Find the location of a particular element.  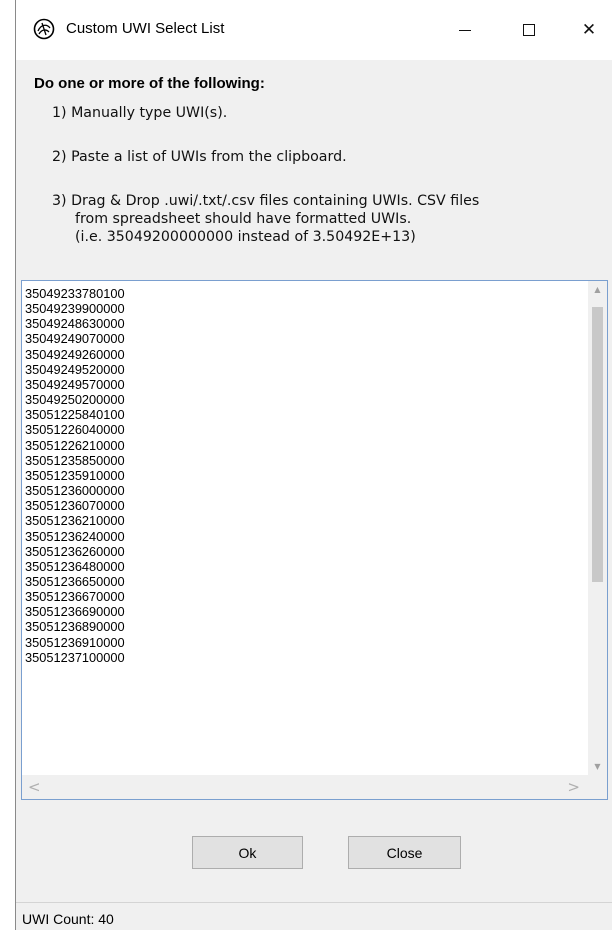

uwi-count-status: UWI Count: 40 is located at coordinates (68, 919).